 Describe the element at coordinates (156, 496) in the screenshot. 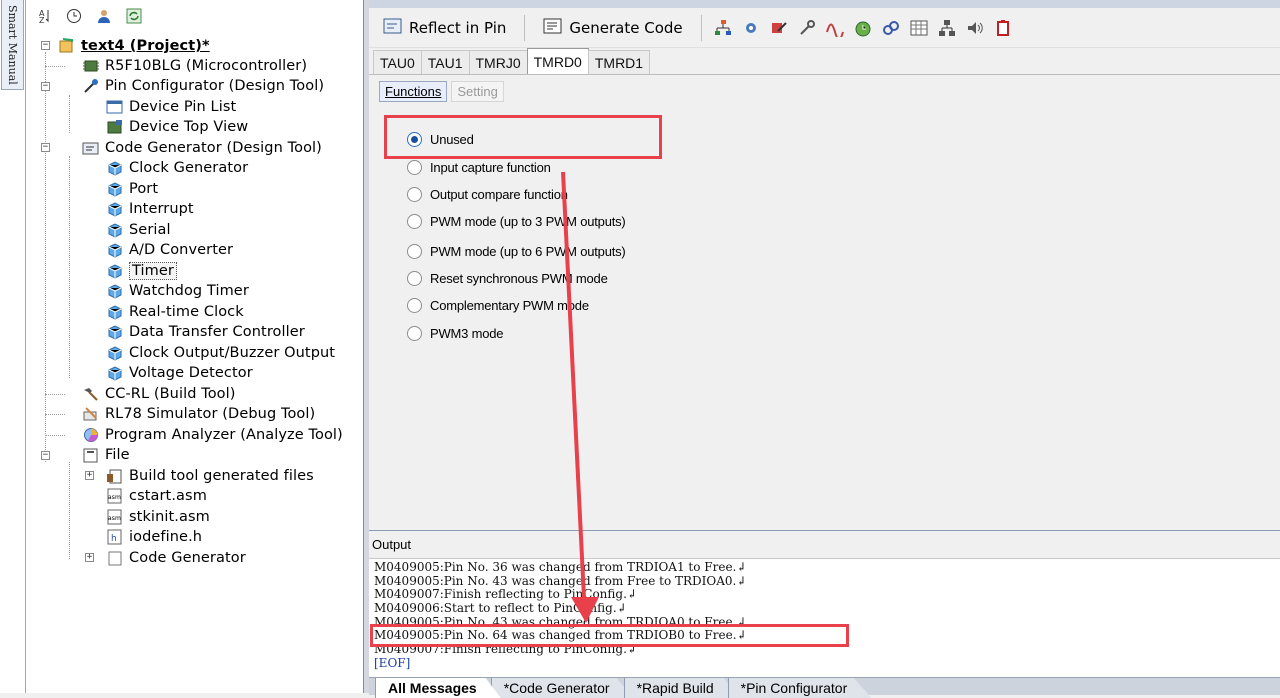

I see `tree-file-cstart: asm cstart.asm` at that location.